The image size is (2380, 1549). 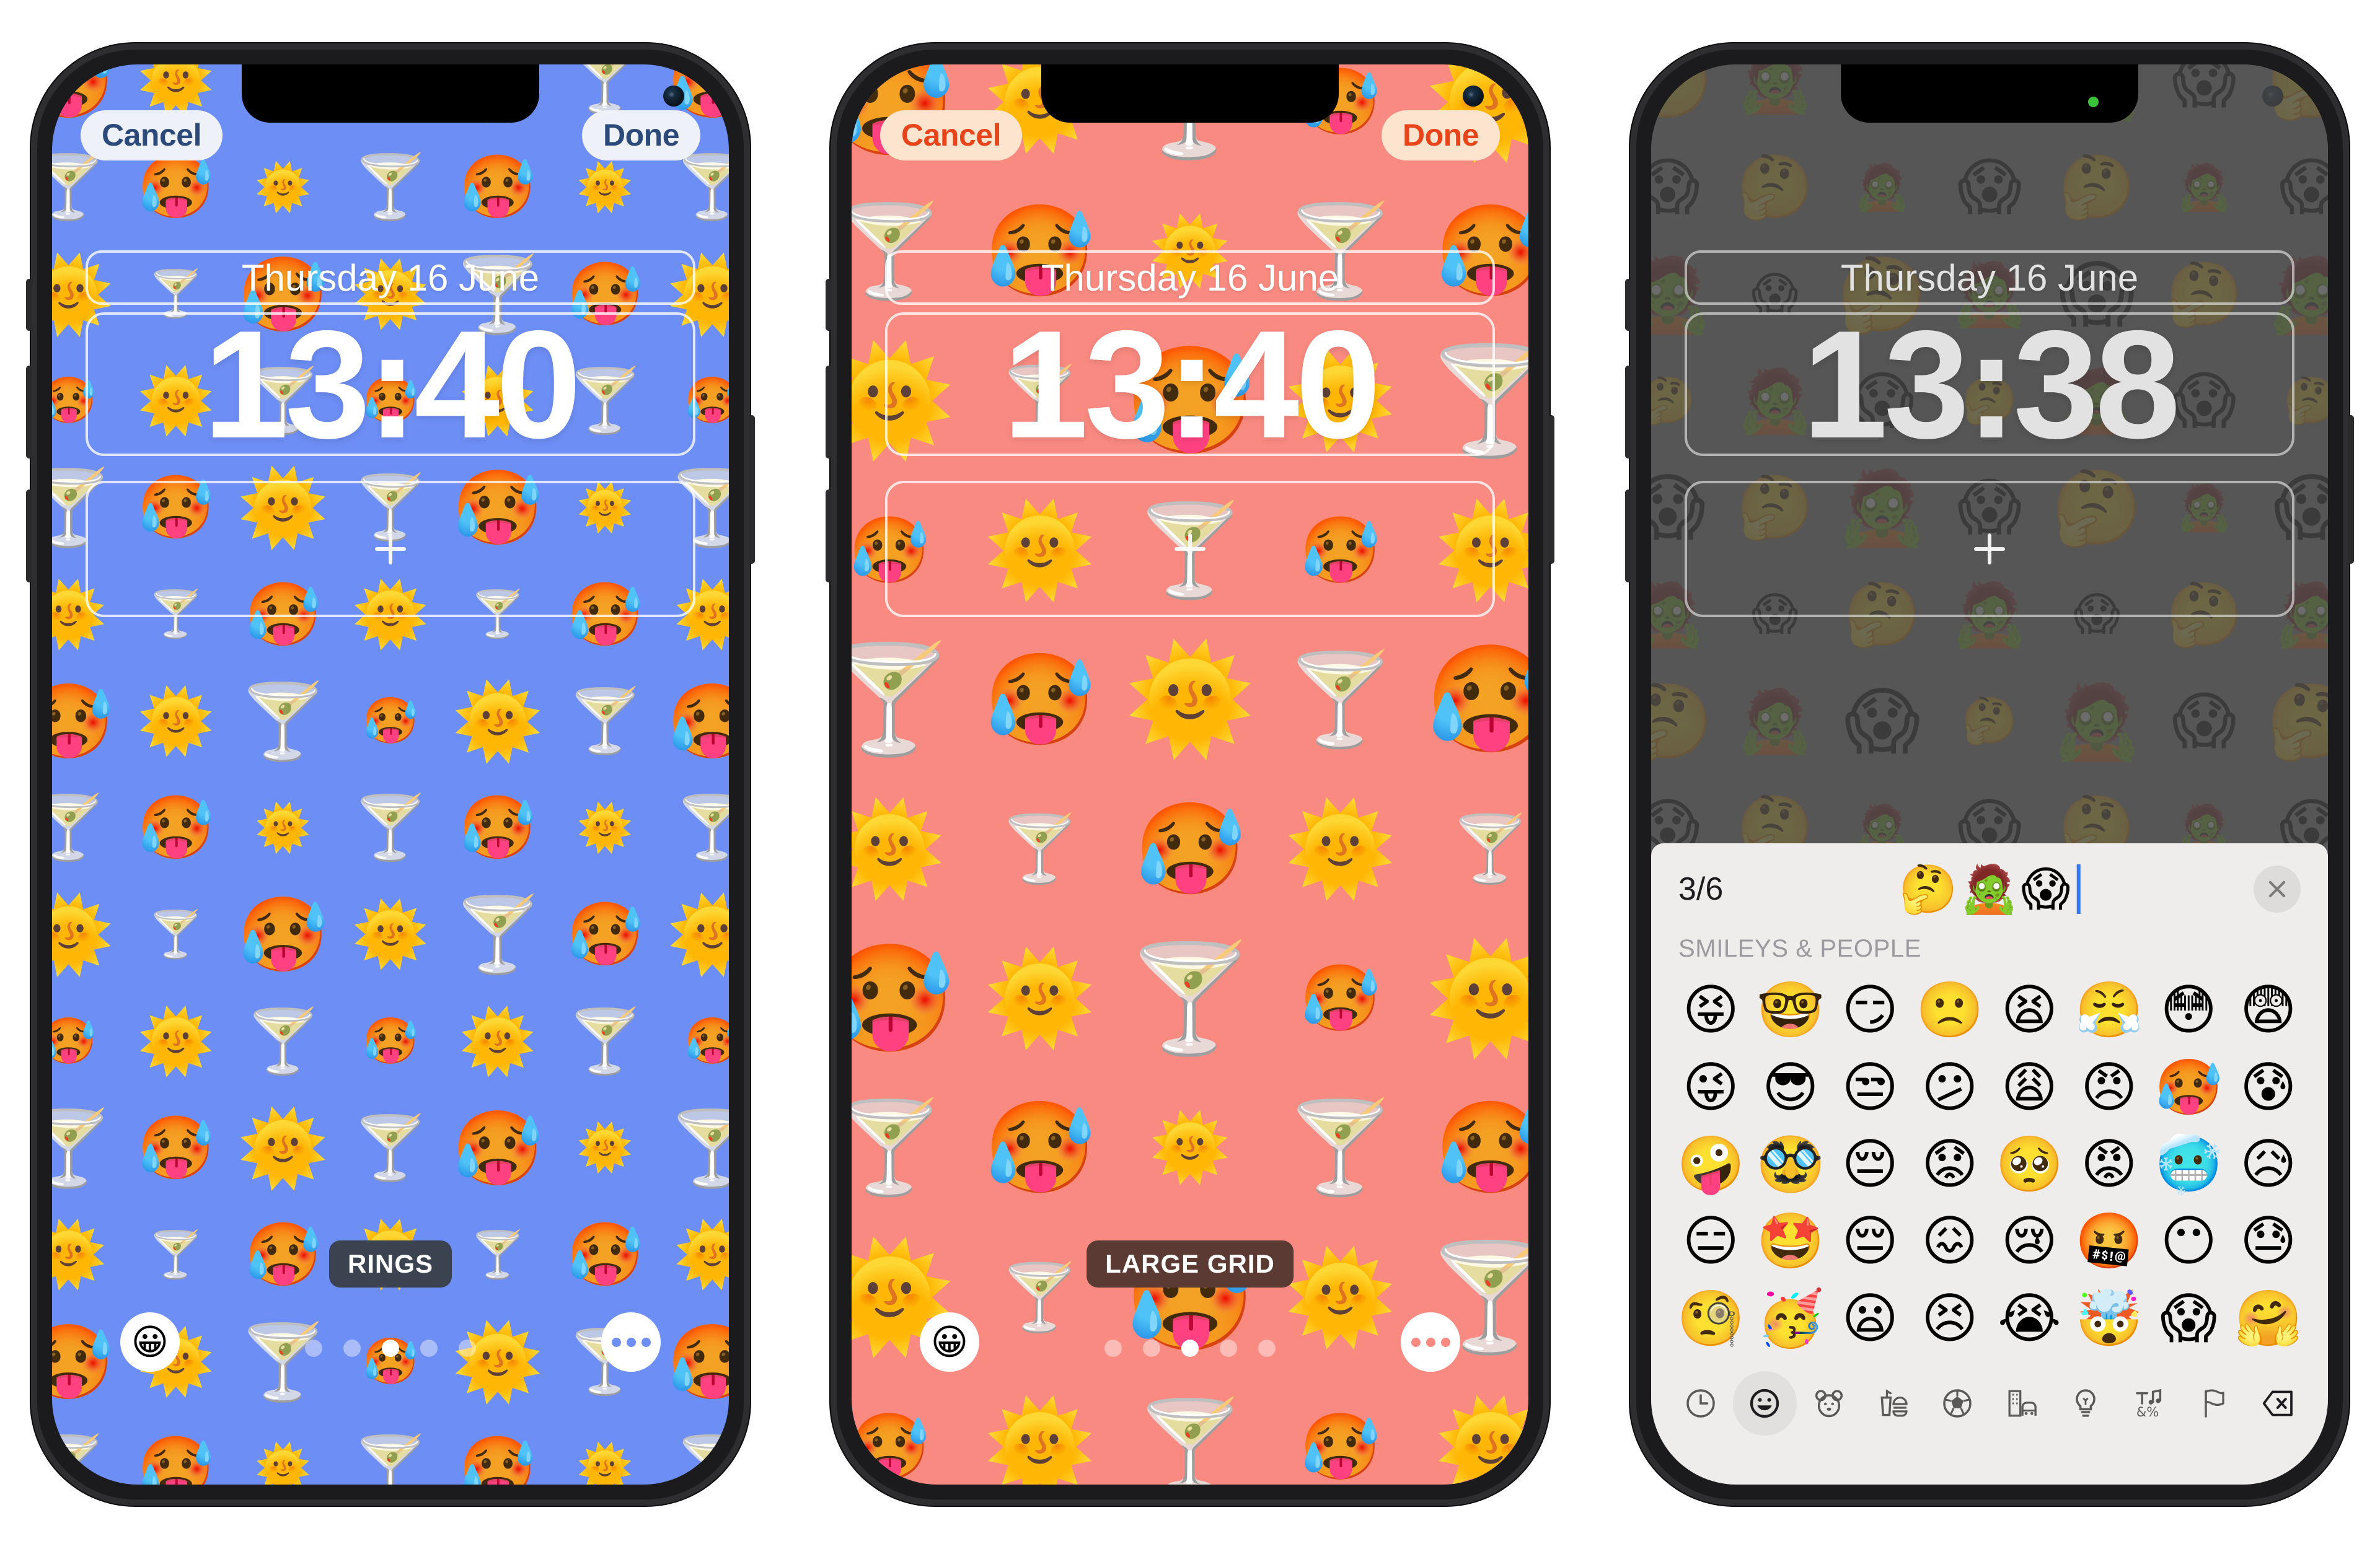 I want to click on emoji-key: 😨, so click(x=2269, y=1010).